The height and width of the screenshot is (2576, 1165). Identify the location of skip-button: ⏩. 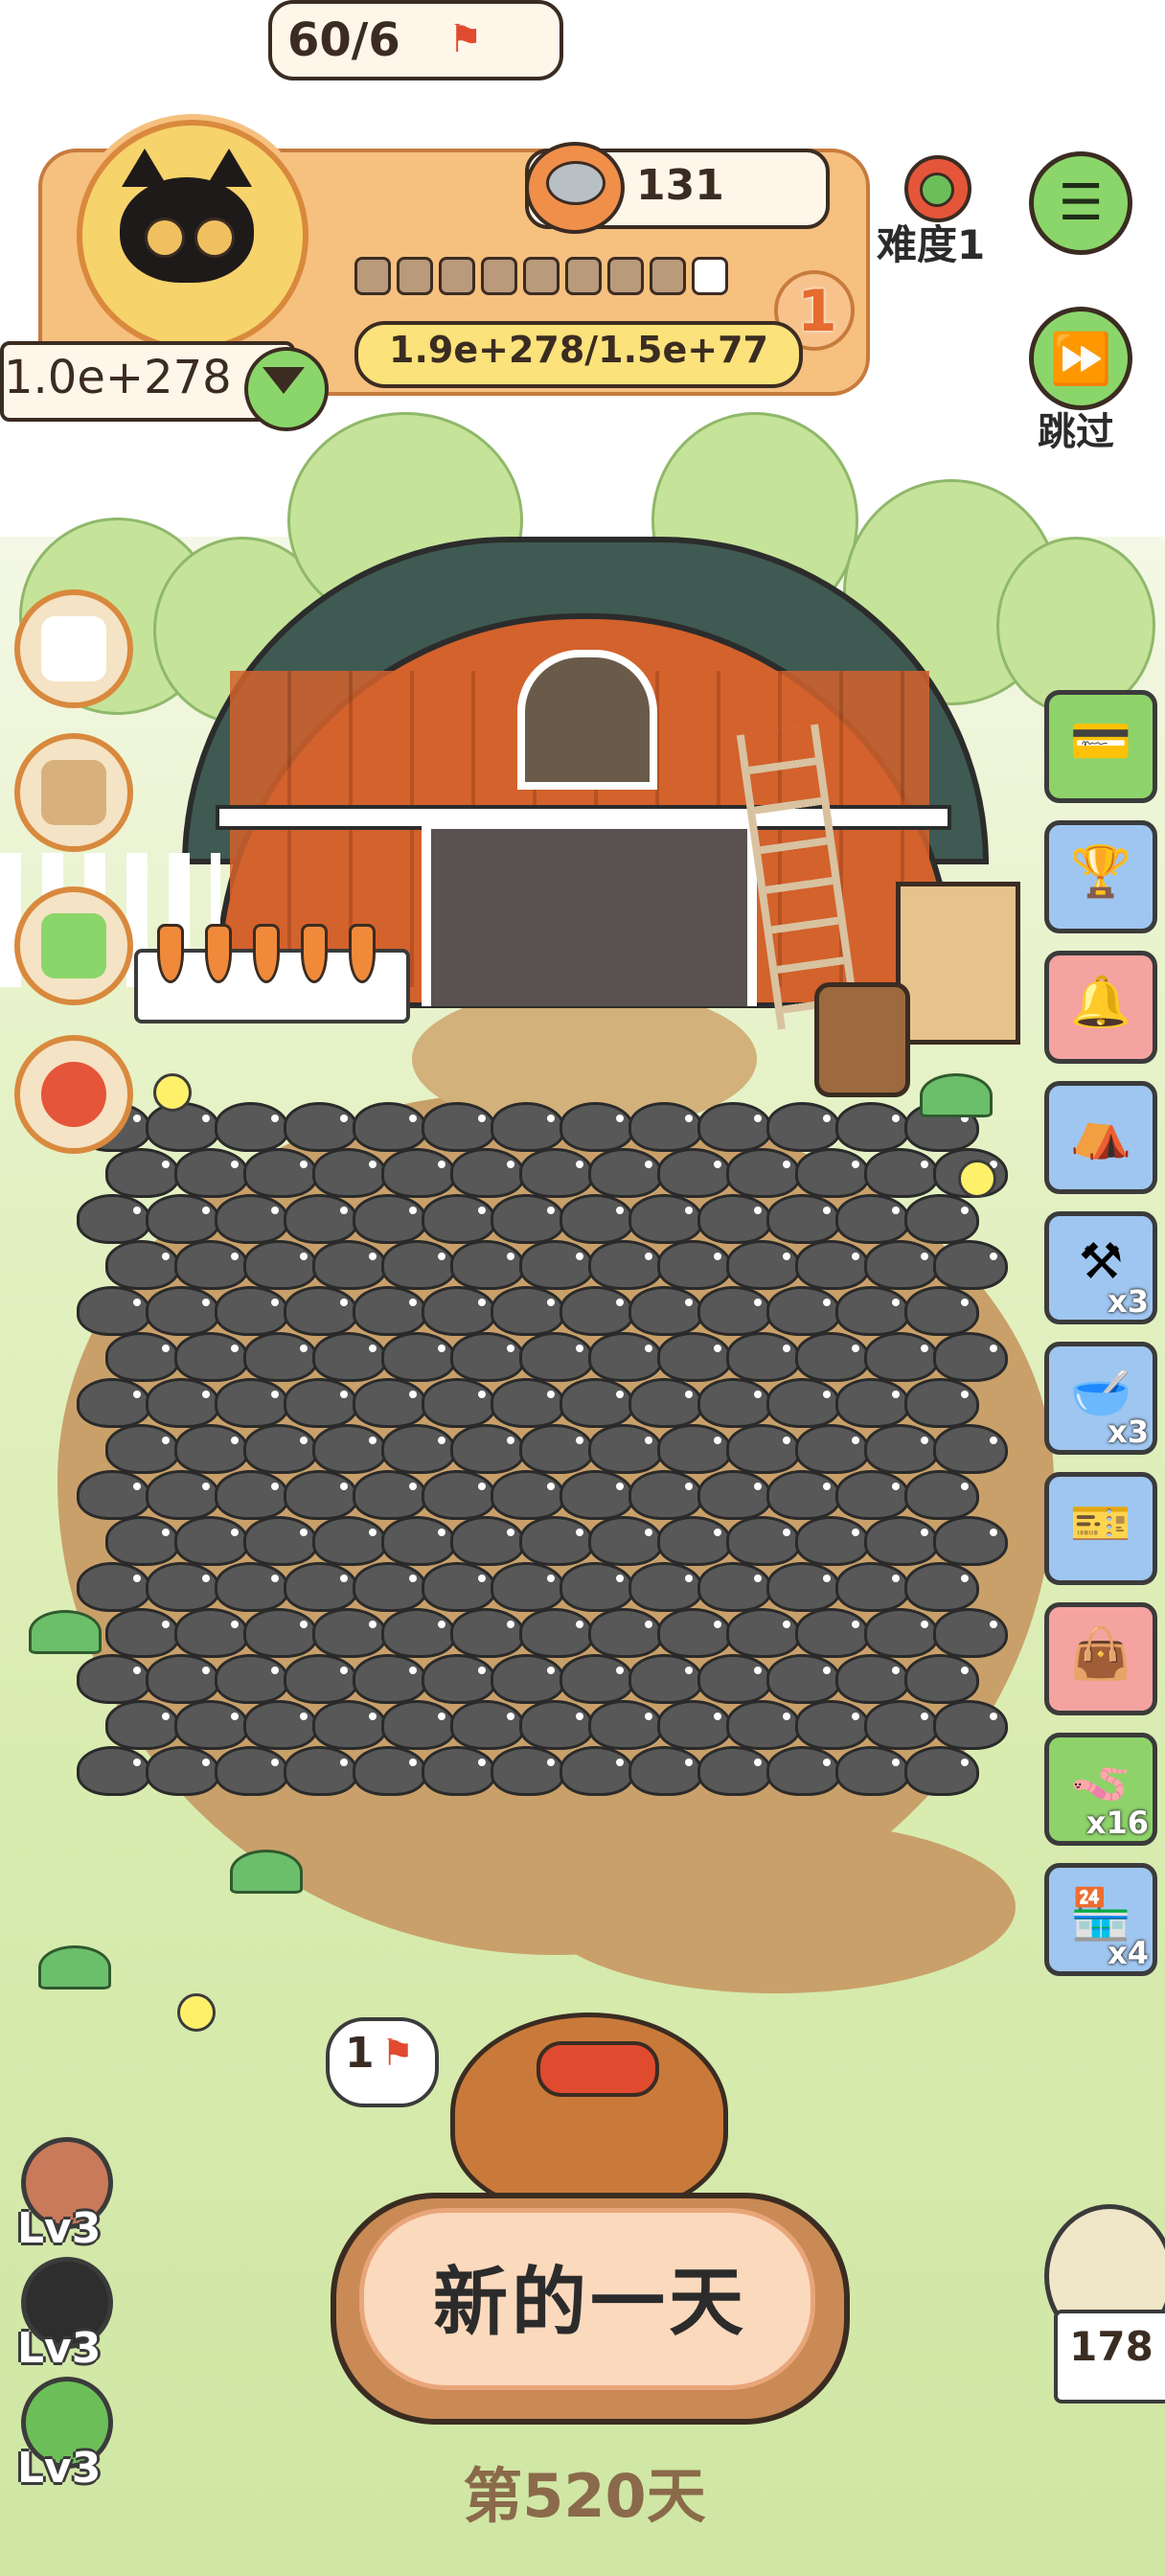
(1080, 358).